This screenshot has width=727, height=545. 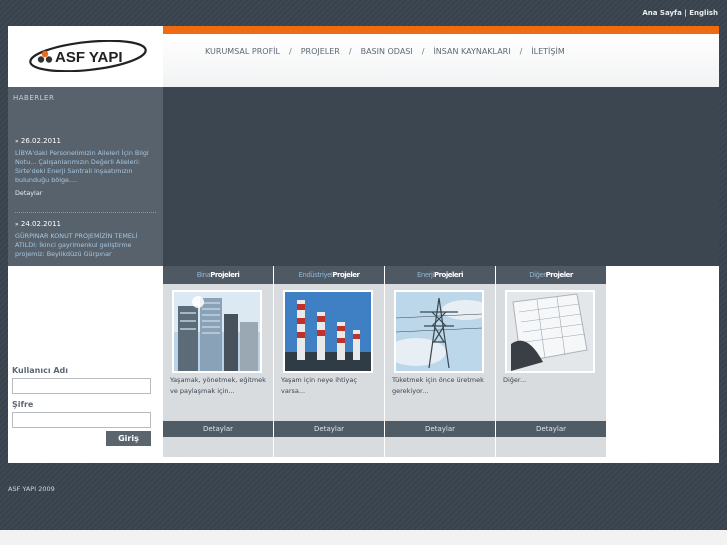 What do you see at coordinates (86, 193) in the screenshot?
I see `news-more-link: Detaylar` at bounding box center [86, 193].